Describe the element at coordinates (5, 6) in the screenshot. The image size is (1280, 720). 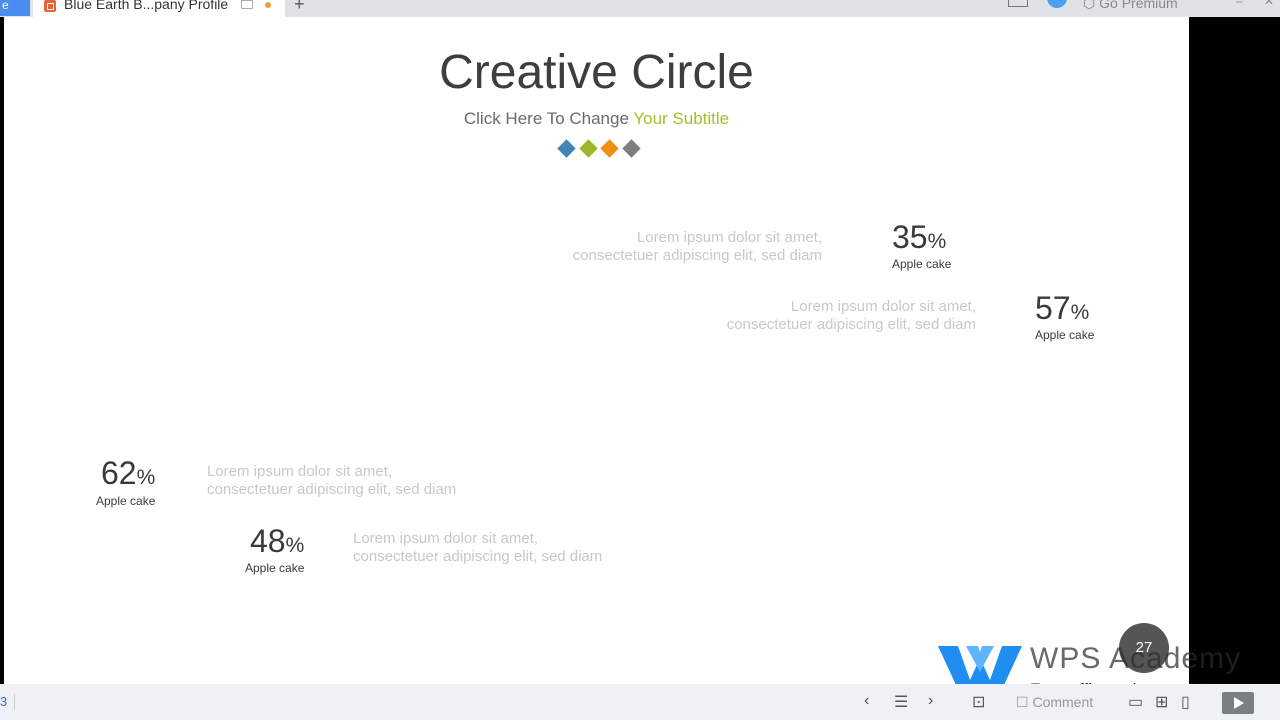
I see `tab-previous-label: e` at that location.